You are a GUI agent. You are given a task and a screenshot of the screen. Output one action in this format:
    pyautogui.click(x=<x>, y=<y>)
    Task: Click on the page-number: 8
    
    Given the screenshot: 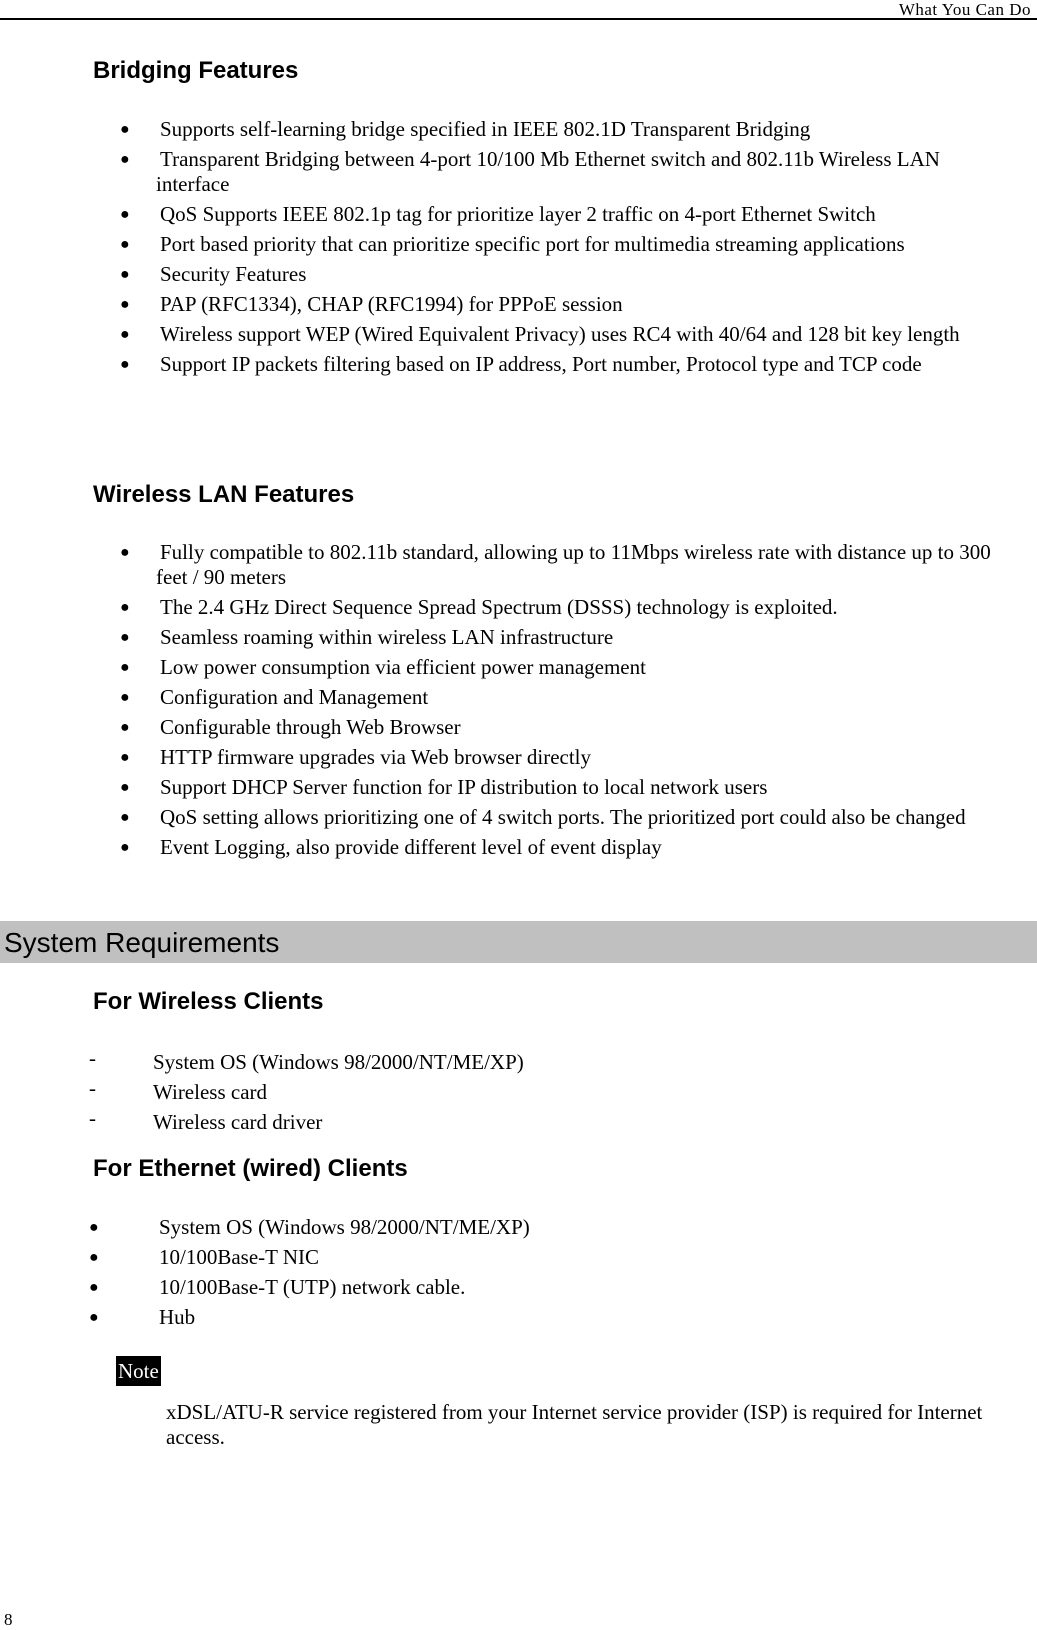 What is the action you would take?
    pyautogui.click(x=8, y=1619)
    